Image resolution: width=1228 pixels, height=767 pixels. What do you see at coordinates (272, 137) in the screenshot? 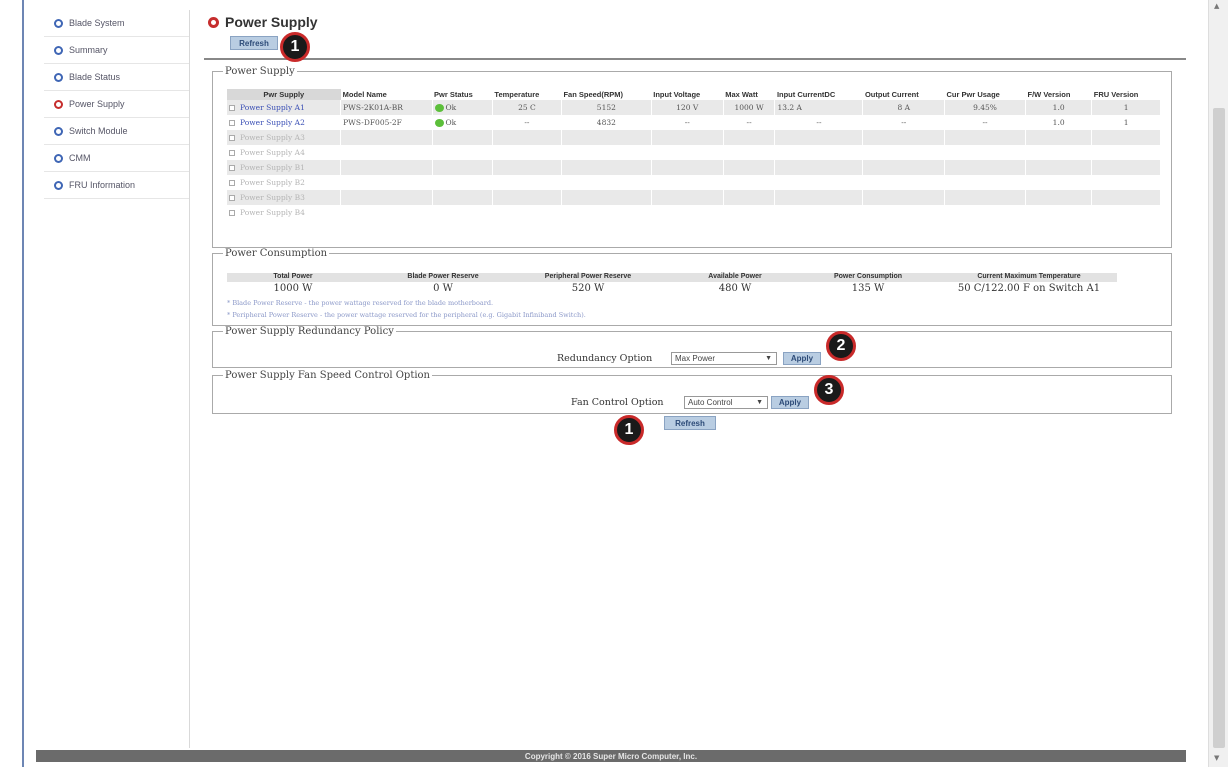
I see `power-supply-name: Power Supply A3` at bounding box center [272, 137].